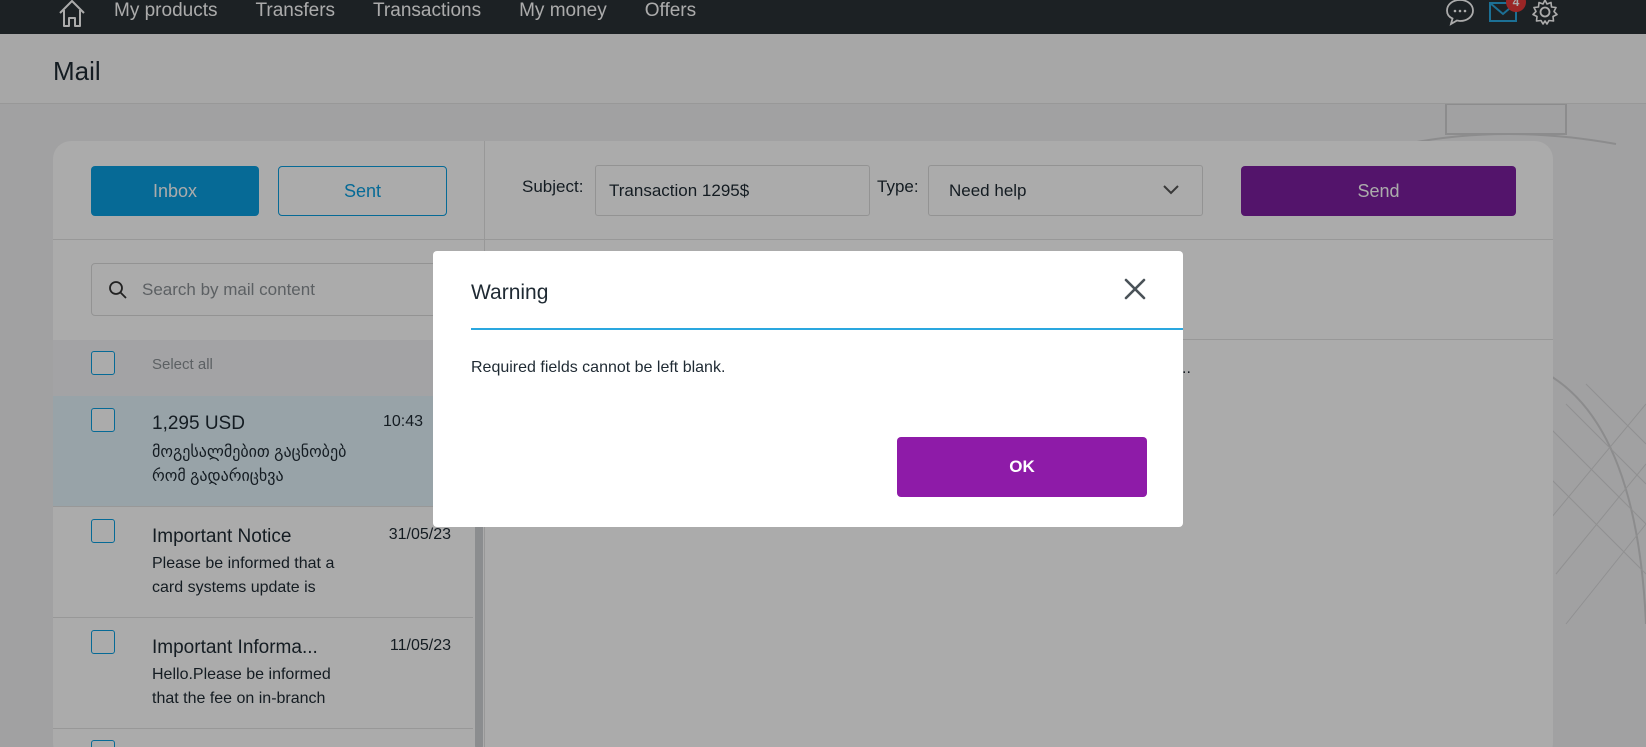 This screenshot has width=1646, height=747. I want to click on dialog-divider, so click(827, 329).